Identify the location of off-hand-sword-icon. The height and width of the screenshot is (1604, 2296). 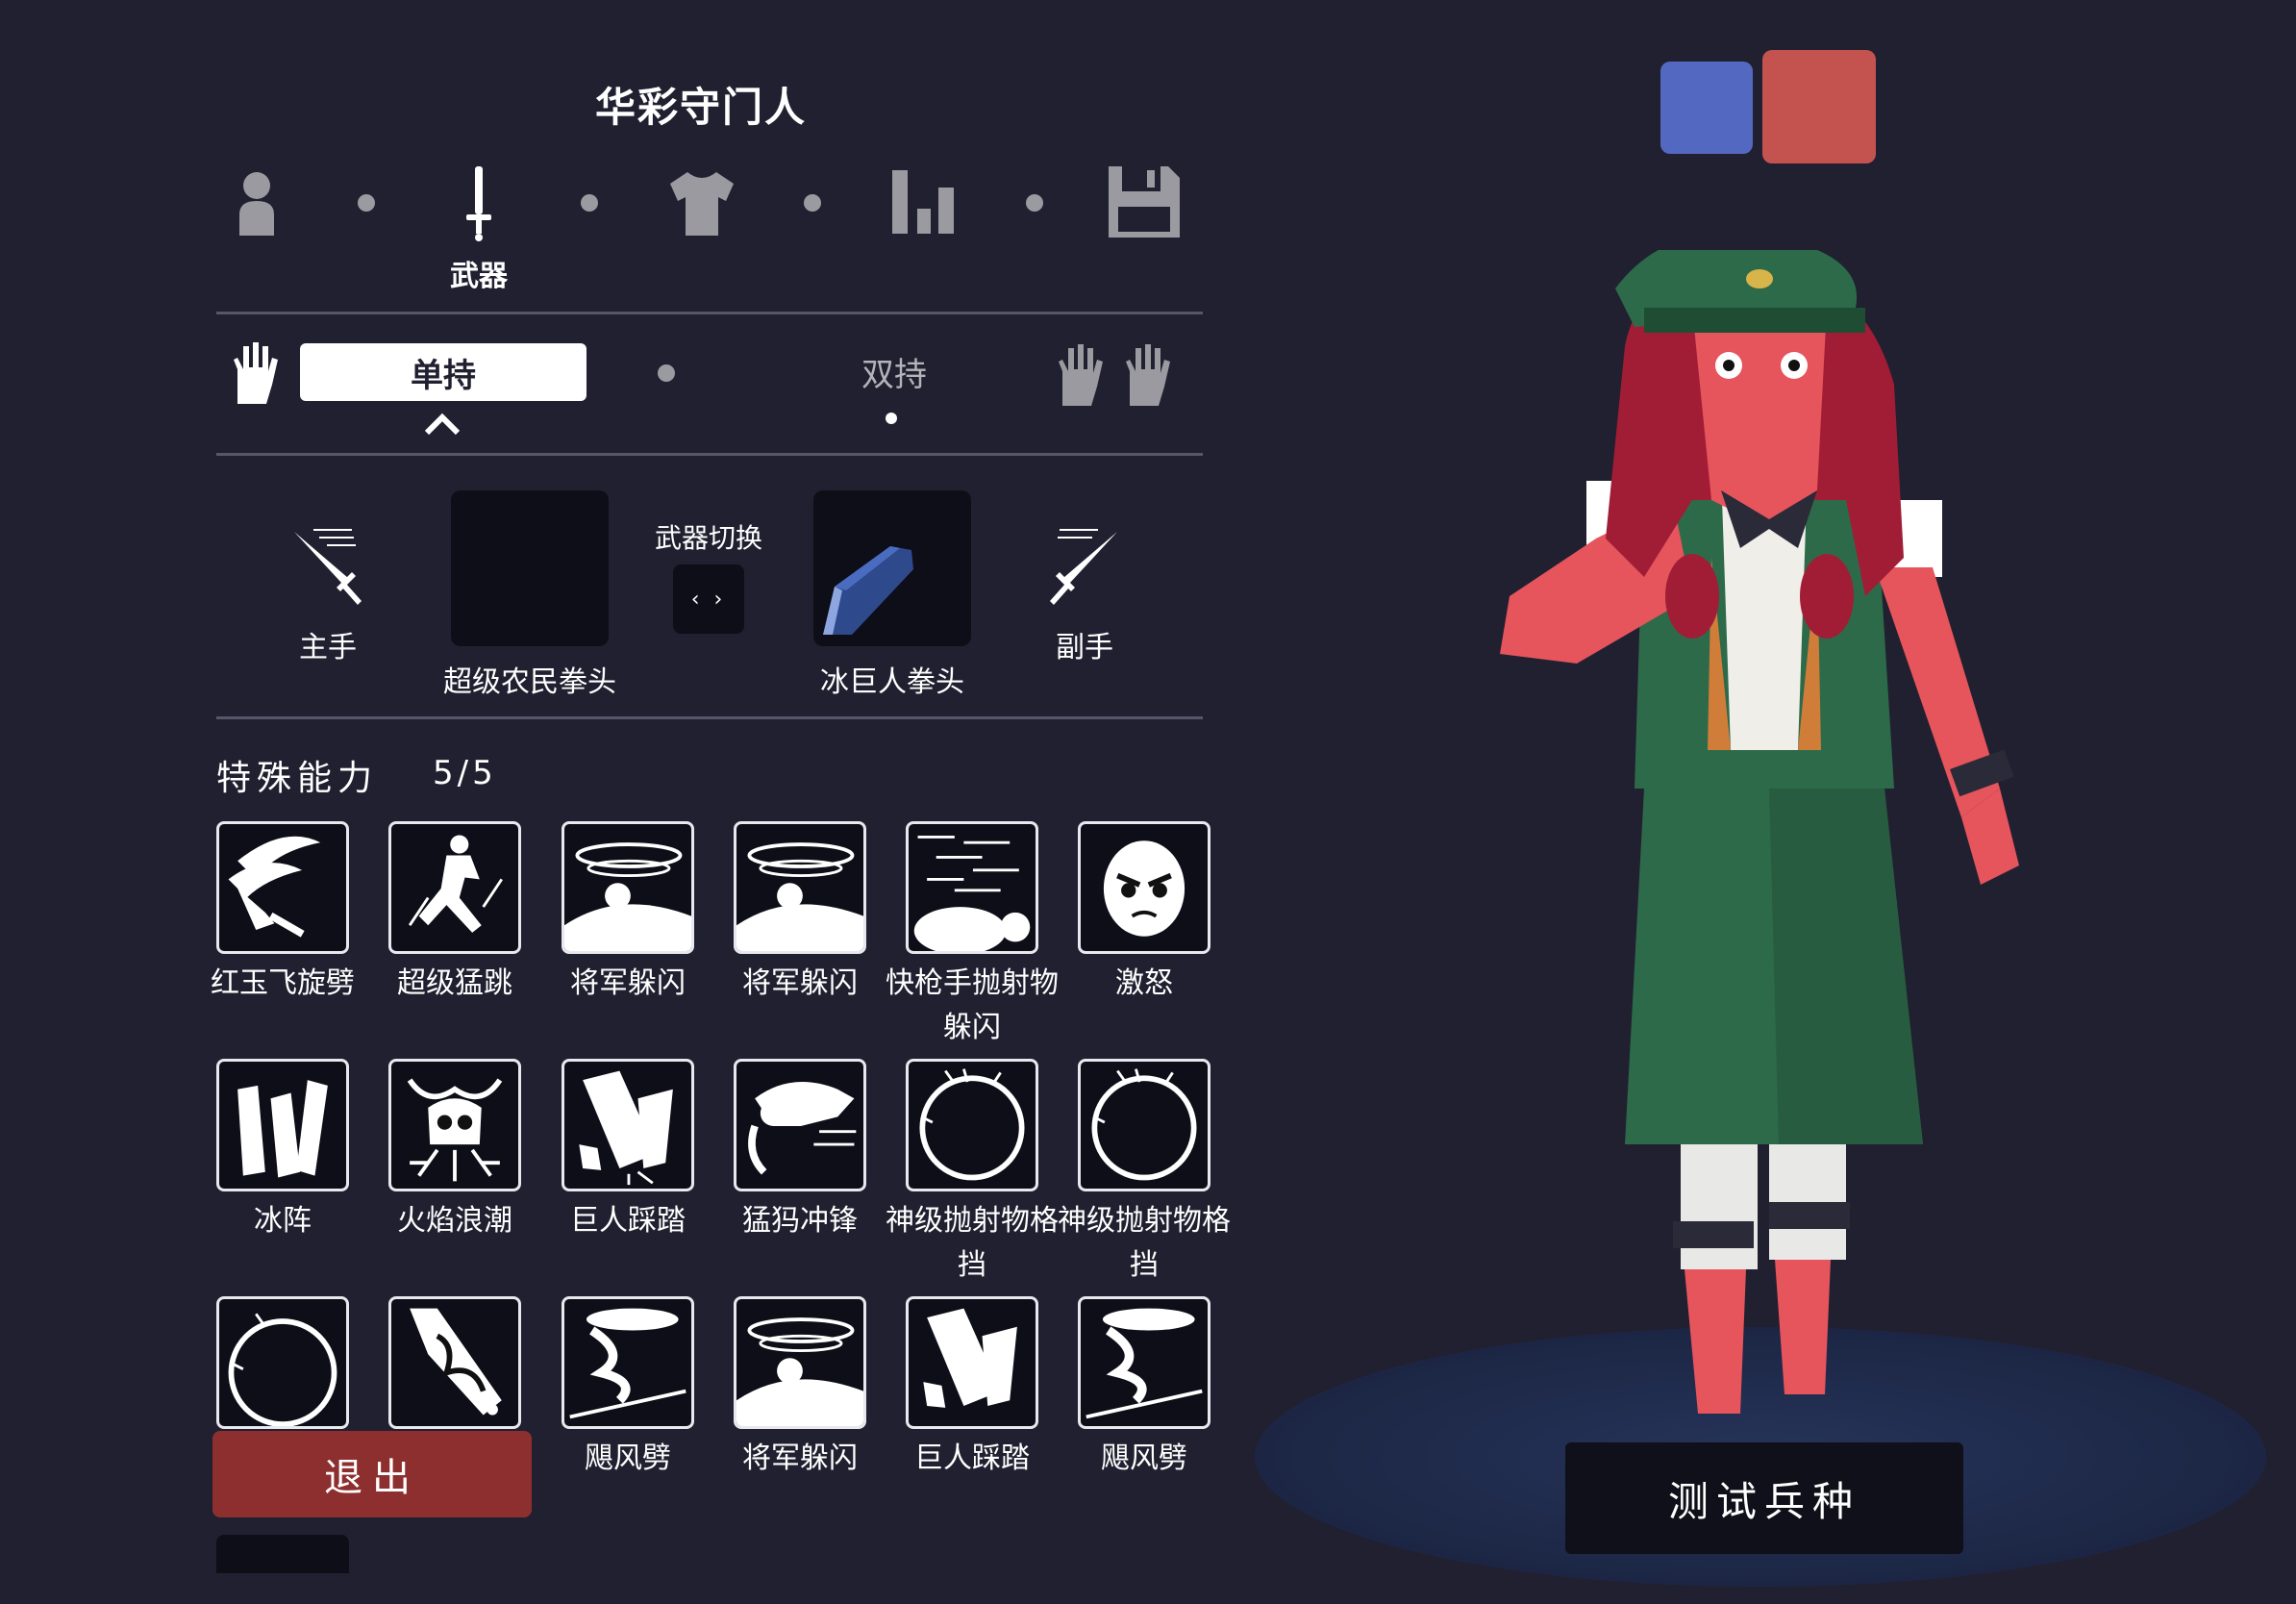
(1083, 567).